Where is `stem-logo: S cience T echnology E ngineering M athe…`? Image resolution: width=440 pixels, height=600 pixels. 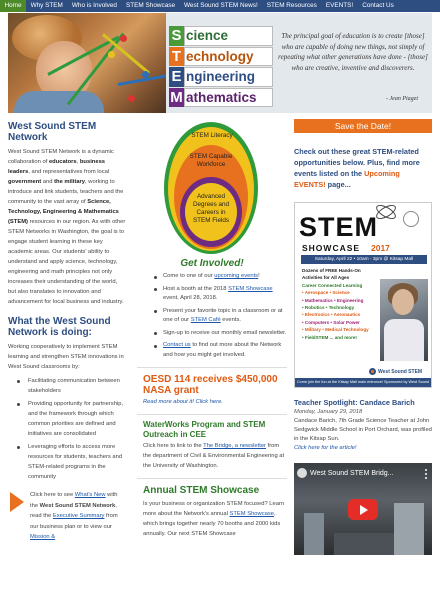 stem-logo: S cience T echnology E ngineering M athe… is located at coordinates (221, 67).